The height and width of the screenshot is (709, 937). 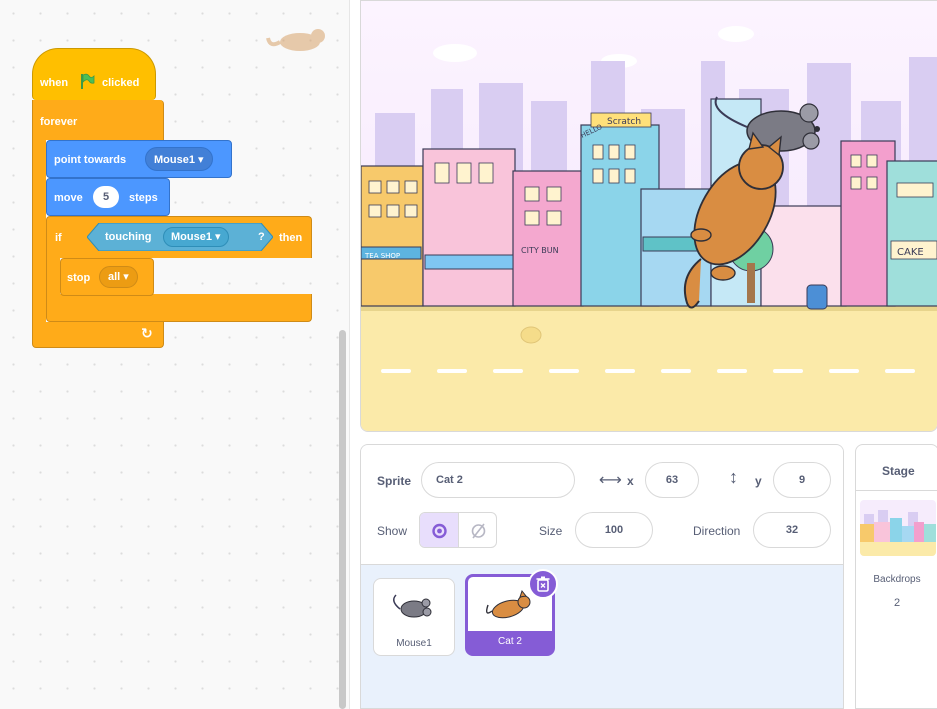 I want to click on point-towards-label: point towards, so click(x=90, y=160).